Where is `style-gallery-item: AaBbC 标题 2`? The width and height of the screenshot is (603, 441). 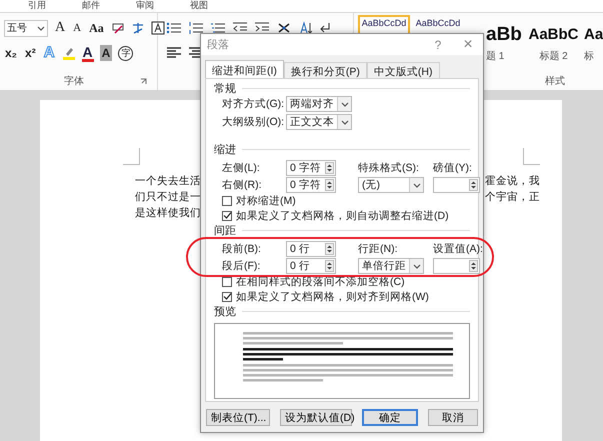
style-gallery-item: AaBbC 标题 2 is located at coordinates (553, 41).